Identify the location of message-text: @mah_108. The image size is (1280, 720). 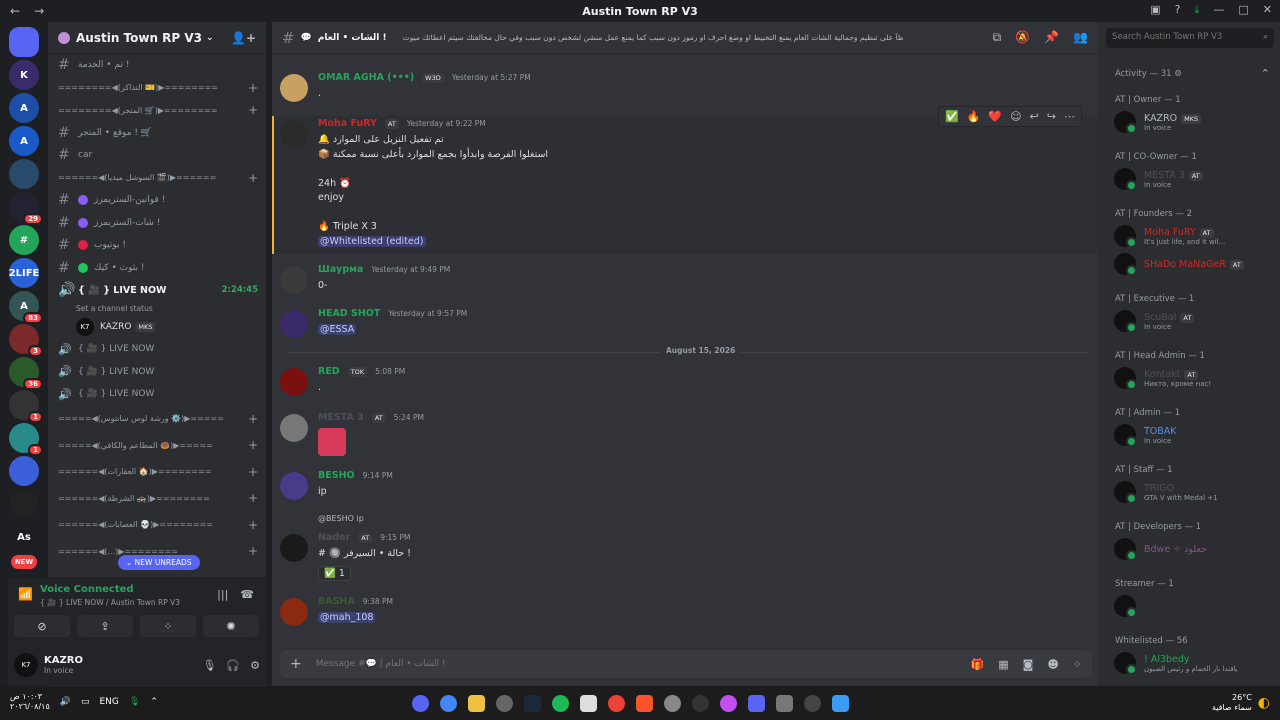
(347, 617).